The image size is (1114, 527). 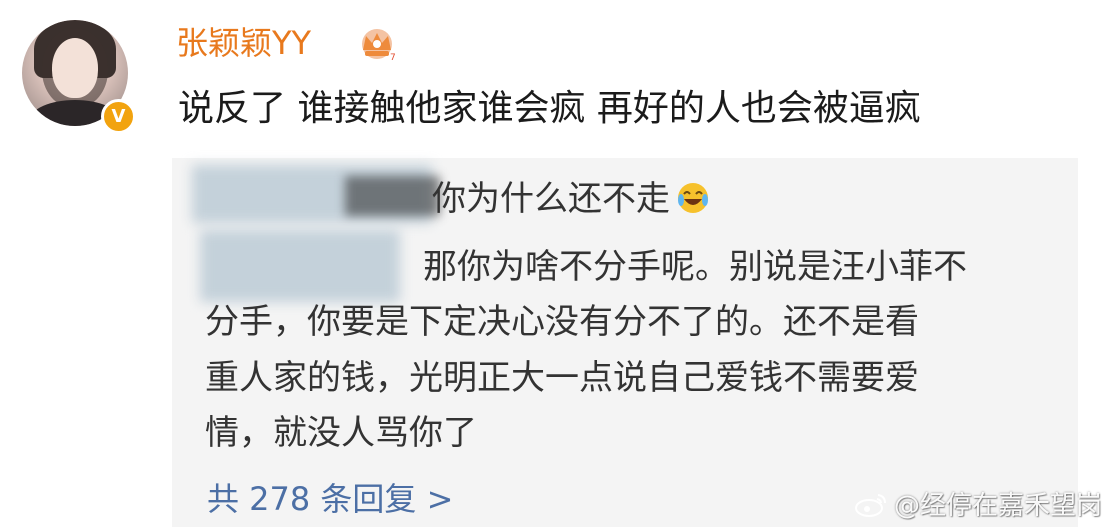 What do you see at coordinates (393, 57) in the screenshot?
I see `svg-text: 7` at bounding box center [393, 57].